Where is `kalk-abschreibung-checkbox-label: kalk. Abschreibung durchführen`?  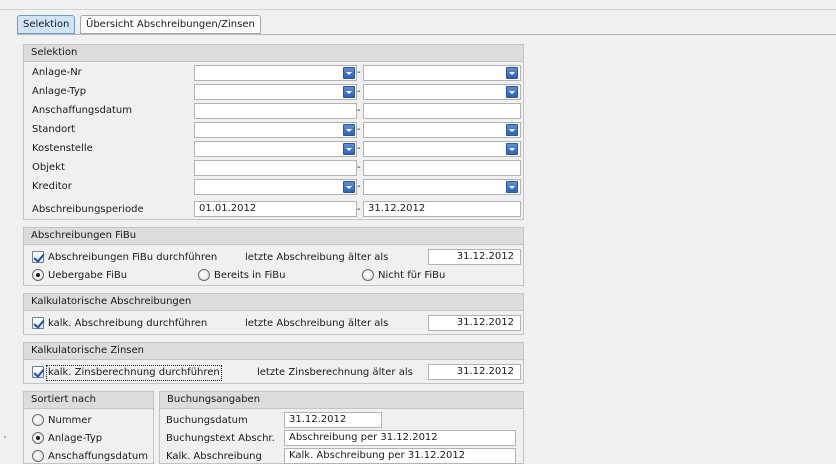 kalk-abschreibung-checkbox-label: kalk. Abschreibung durchführen is located at coordinates (127, 324).